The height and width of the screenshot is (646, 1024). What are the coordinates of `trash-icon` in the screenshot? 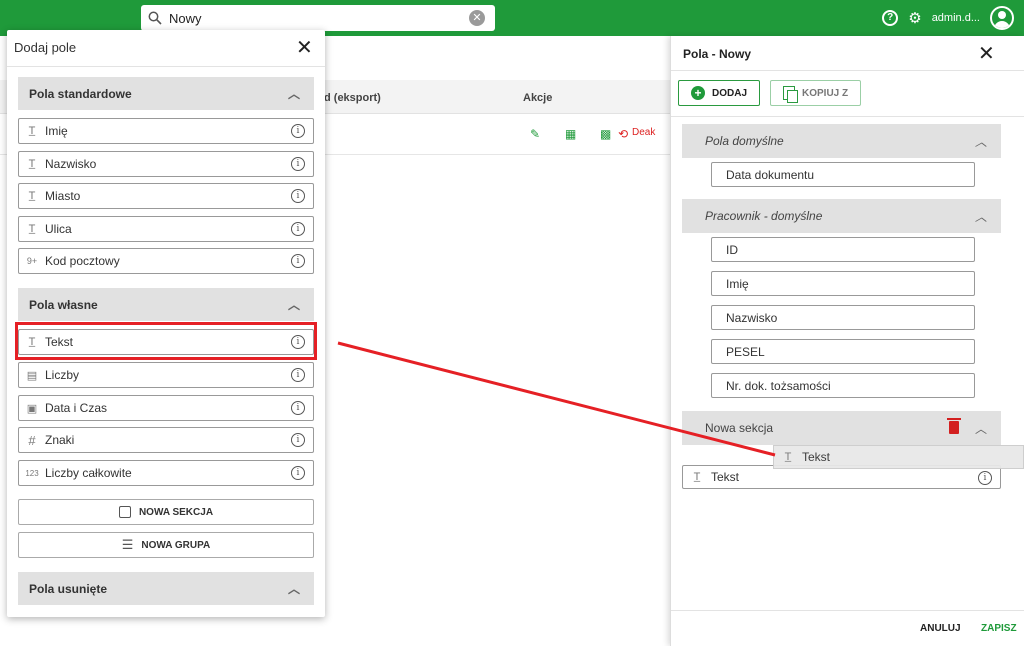 It's located at (954, 426).